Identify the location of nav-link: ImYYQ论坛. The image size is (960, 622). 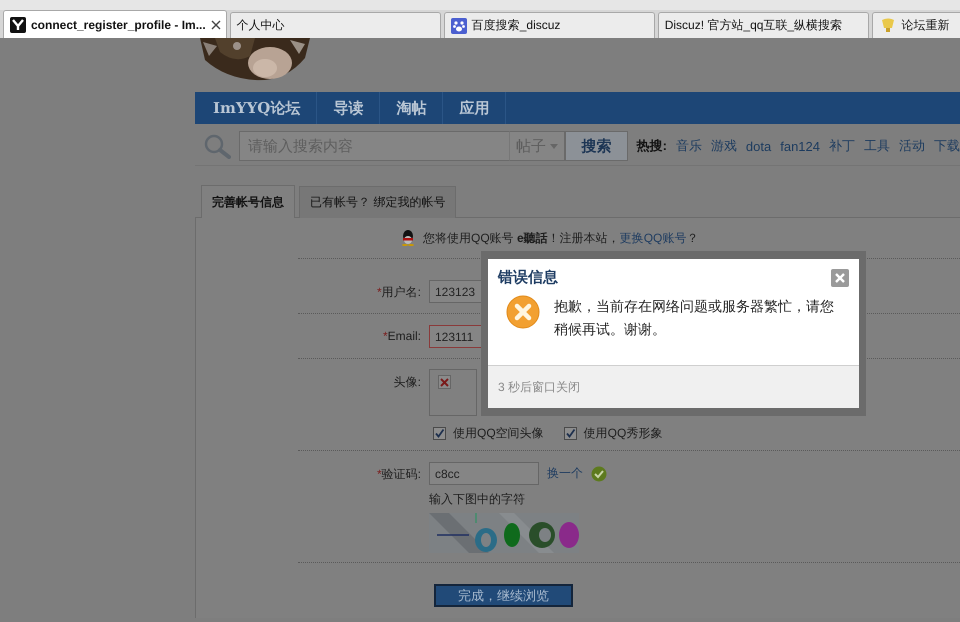
(256, 108).